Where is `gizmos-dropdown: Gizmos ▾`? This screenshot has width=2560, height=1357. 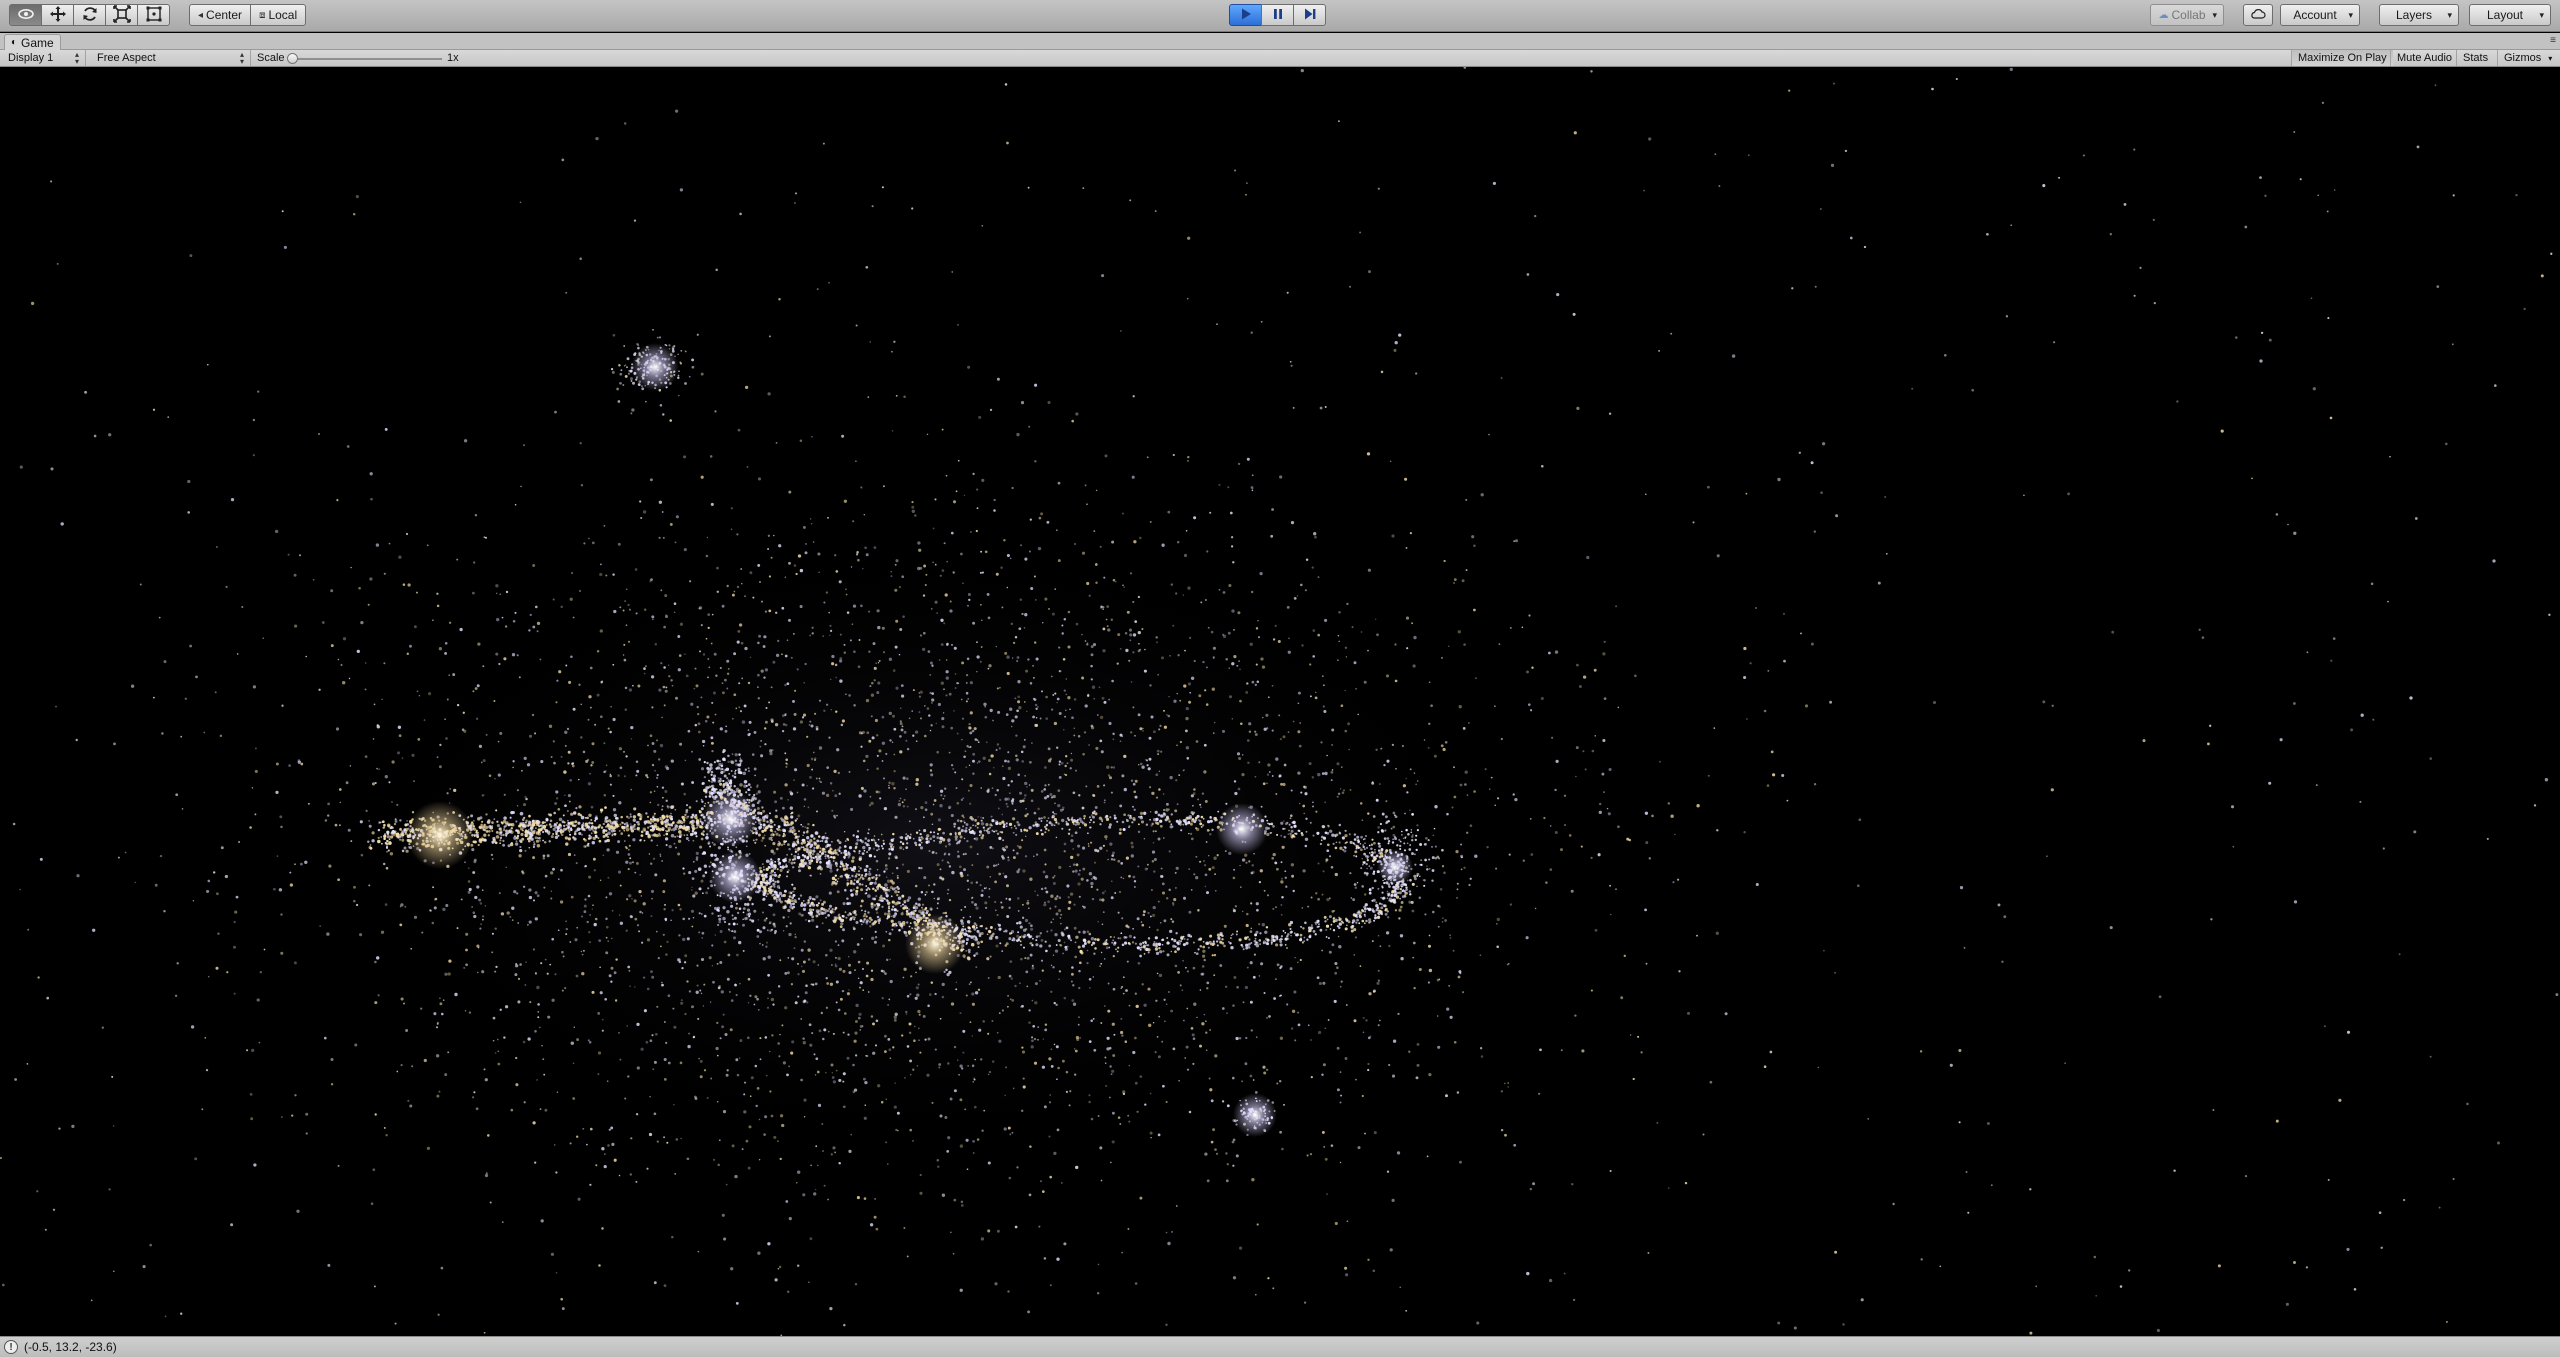
gizmos-dropdown: Gizmos ▾ is located at coordinates (2526, 58).